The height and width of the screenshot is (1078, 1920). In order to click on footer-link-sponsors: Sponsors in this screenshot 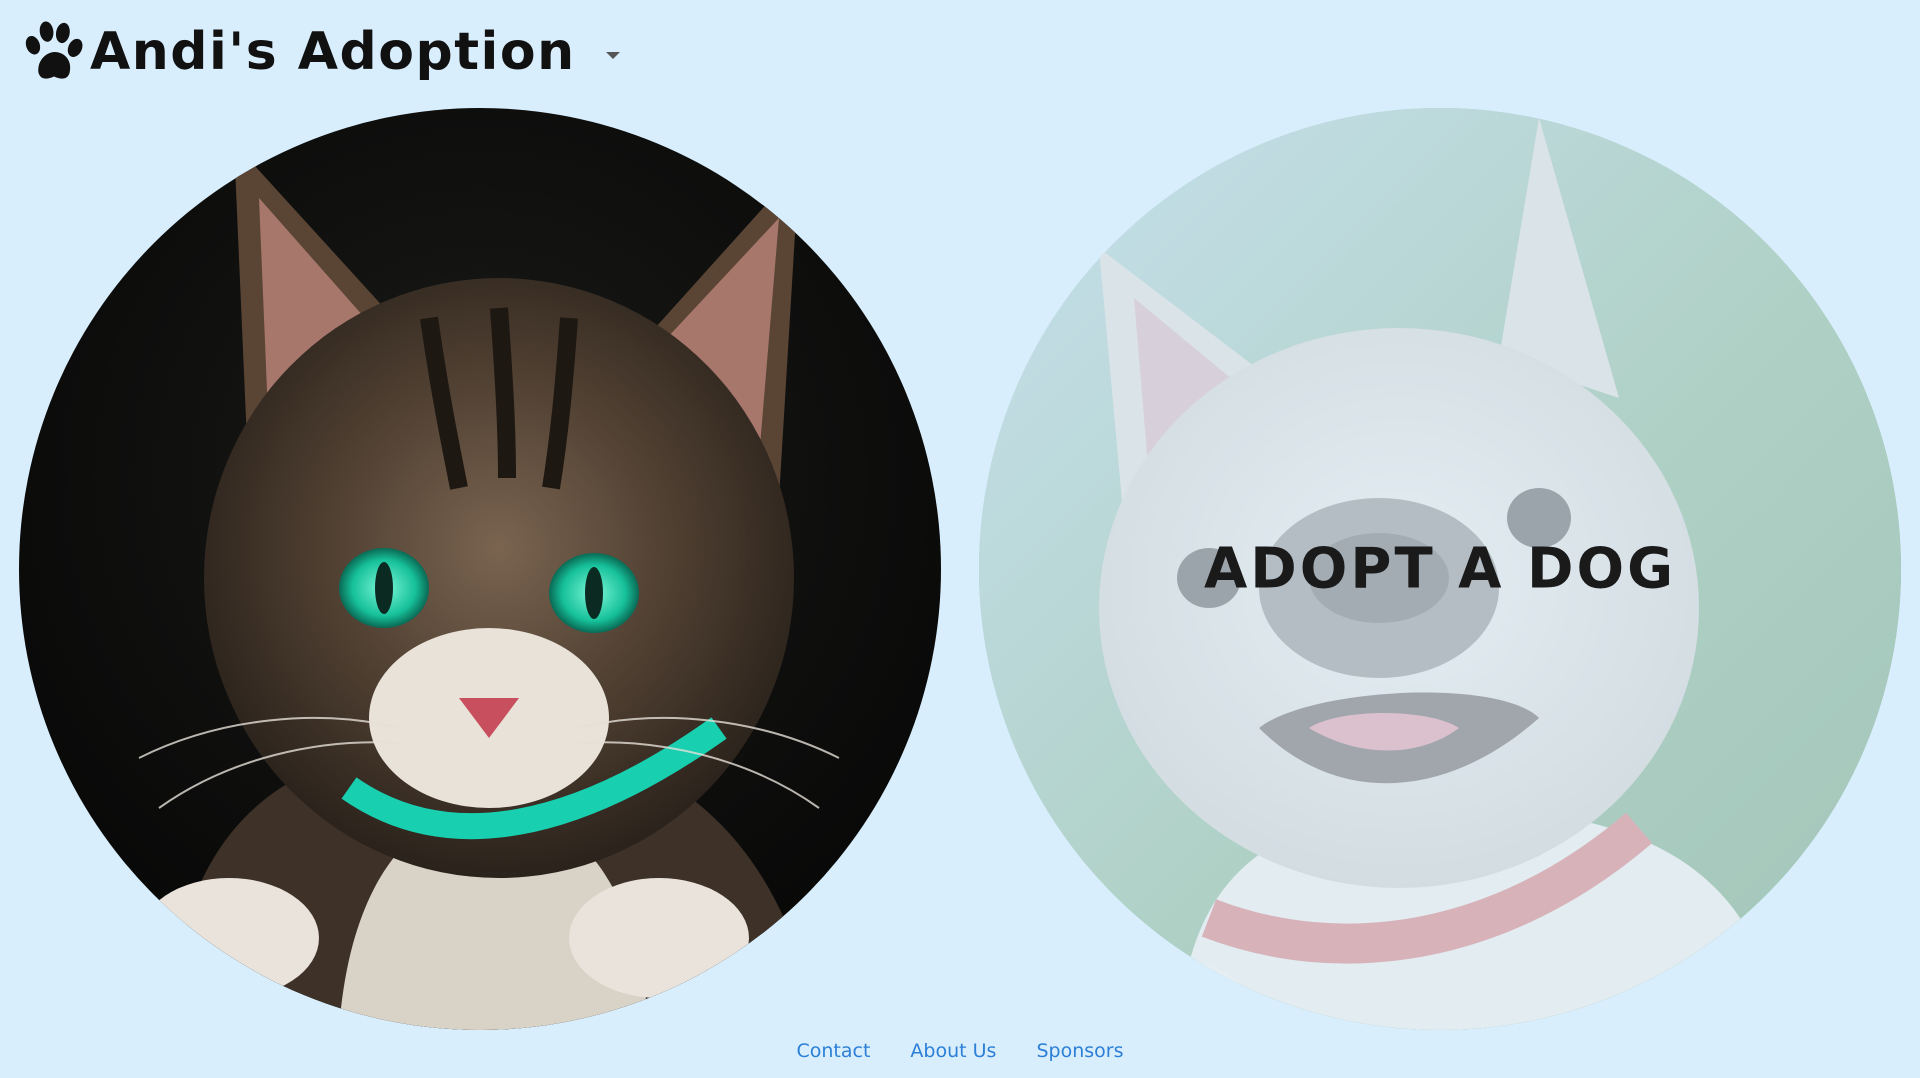, I will do `click(1079, 1051)`.